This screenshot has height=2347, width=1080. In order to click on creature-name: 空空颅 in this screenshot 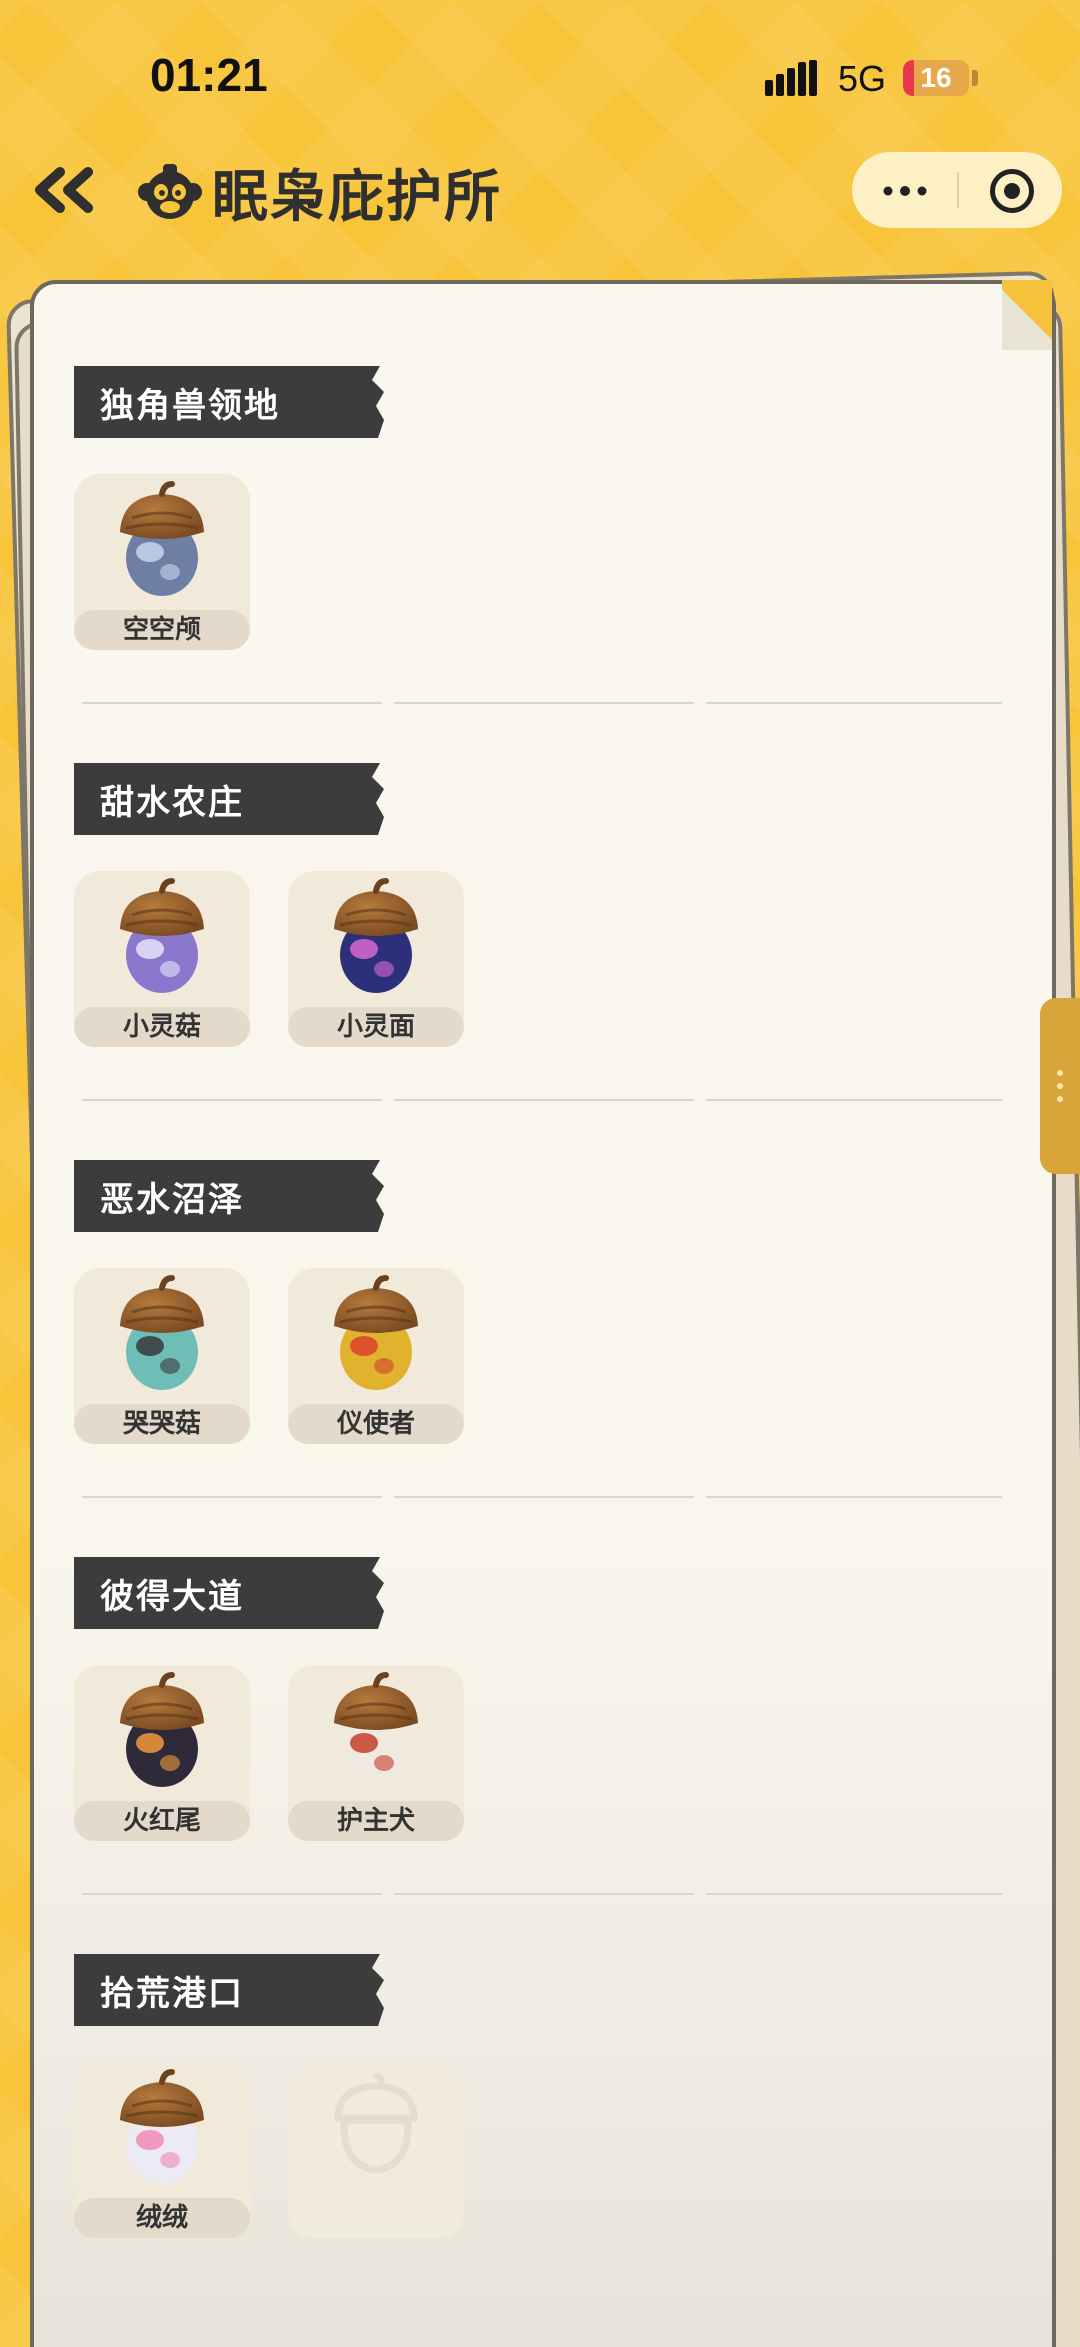, I will do `click(162, 630)`.